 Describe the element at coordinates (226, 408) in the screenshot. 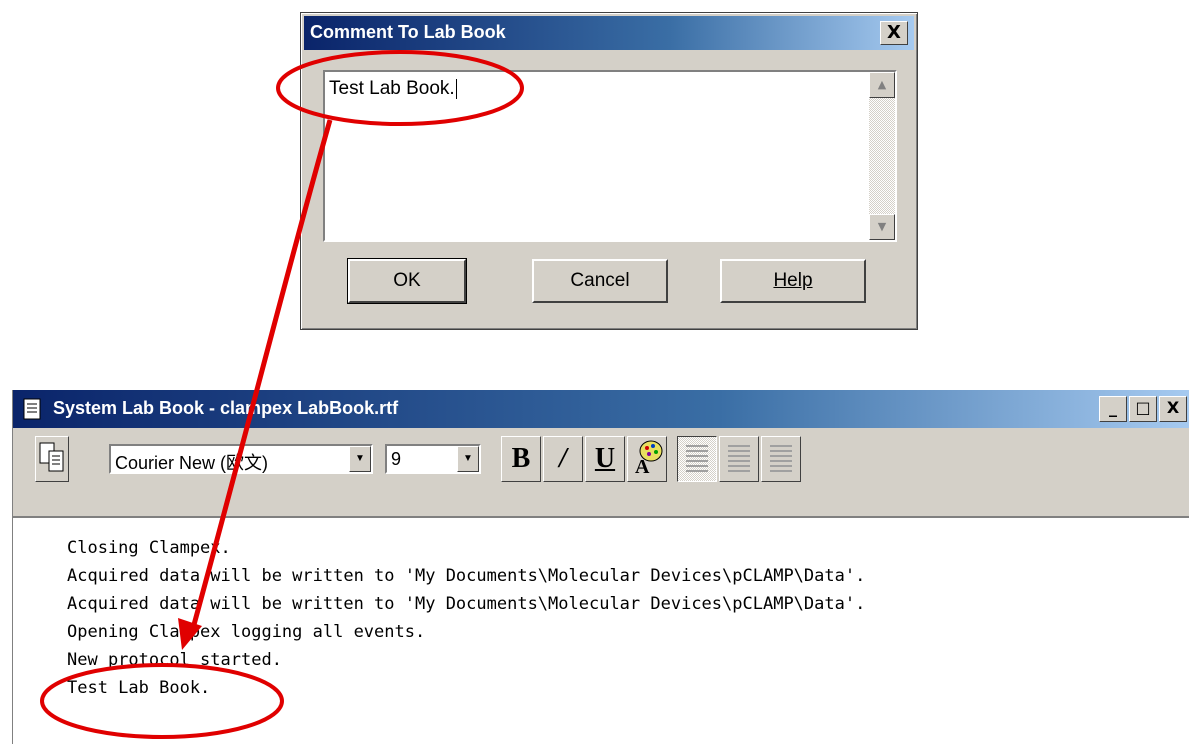

I see `labbook-title: System Lab Book - clampex LabBook.rtf` at that location.